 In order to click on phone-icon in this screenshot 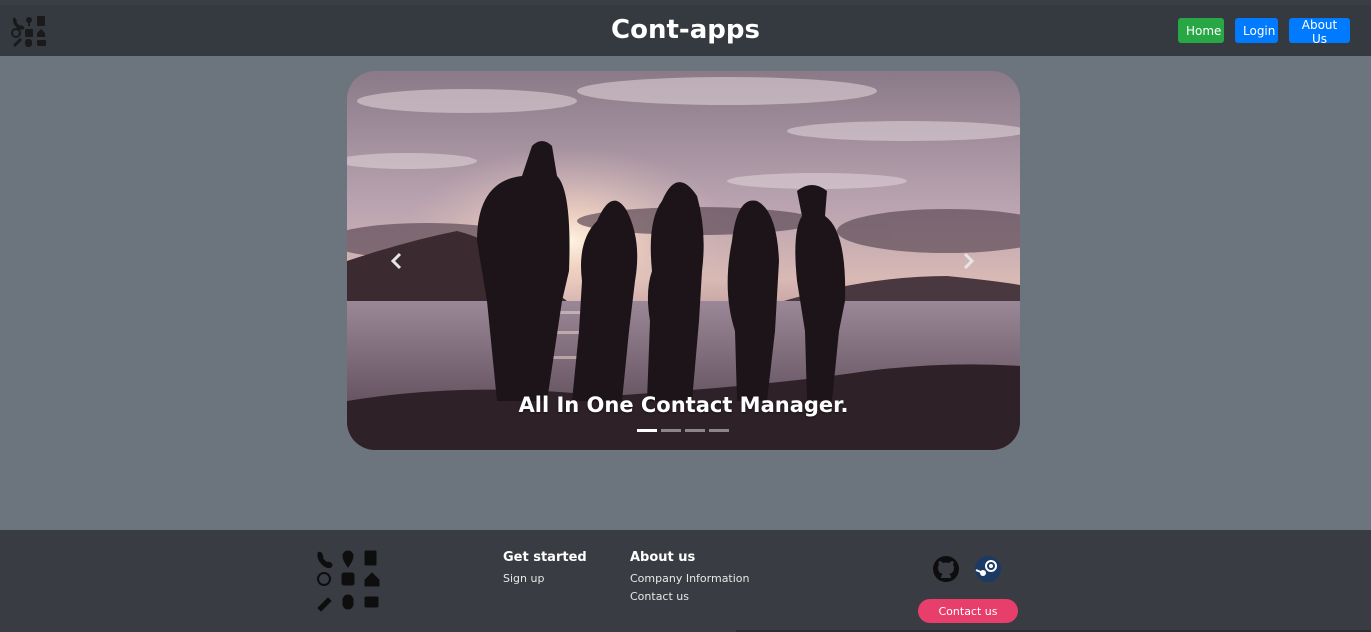, I will do `click(325, 560)`.